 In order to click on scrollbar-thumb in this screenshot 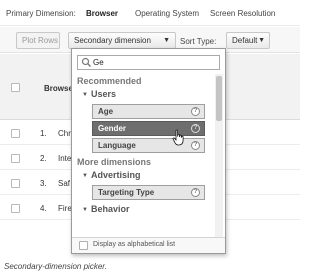, I will do `click(219, 98)`.